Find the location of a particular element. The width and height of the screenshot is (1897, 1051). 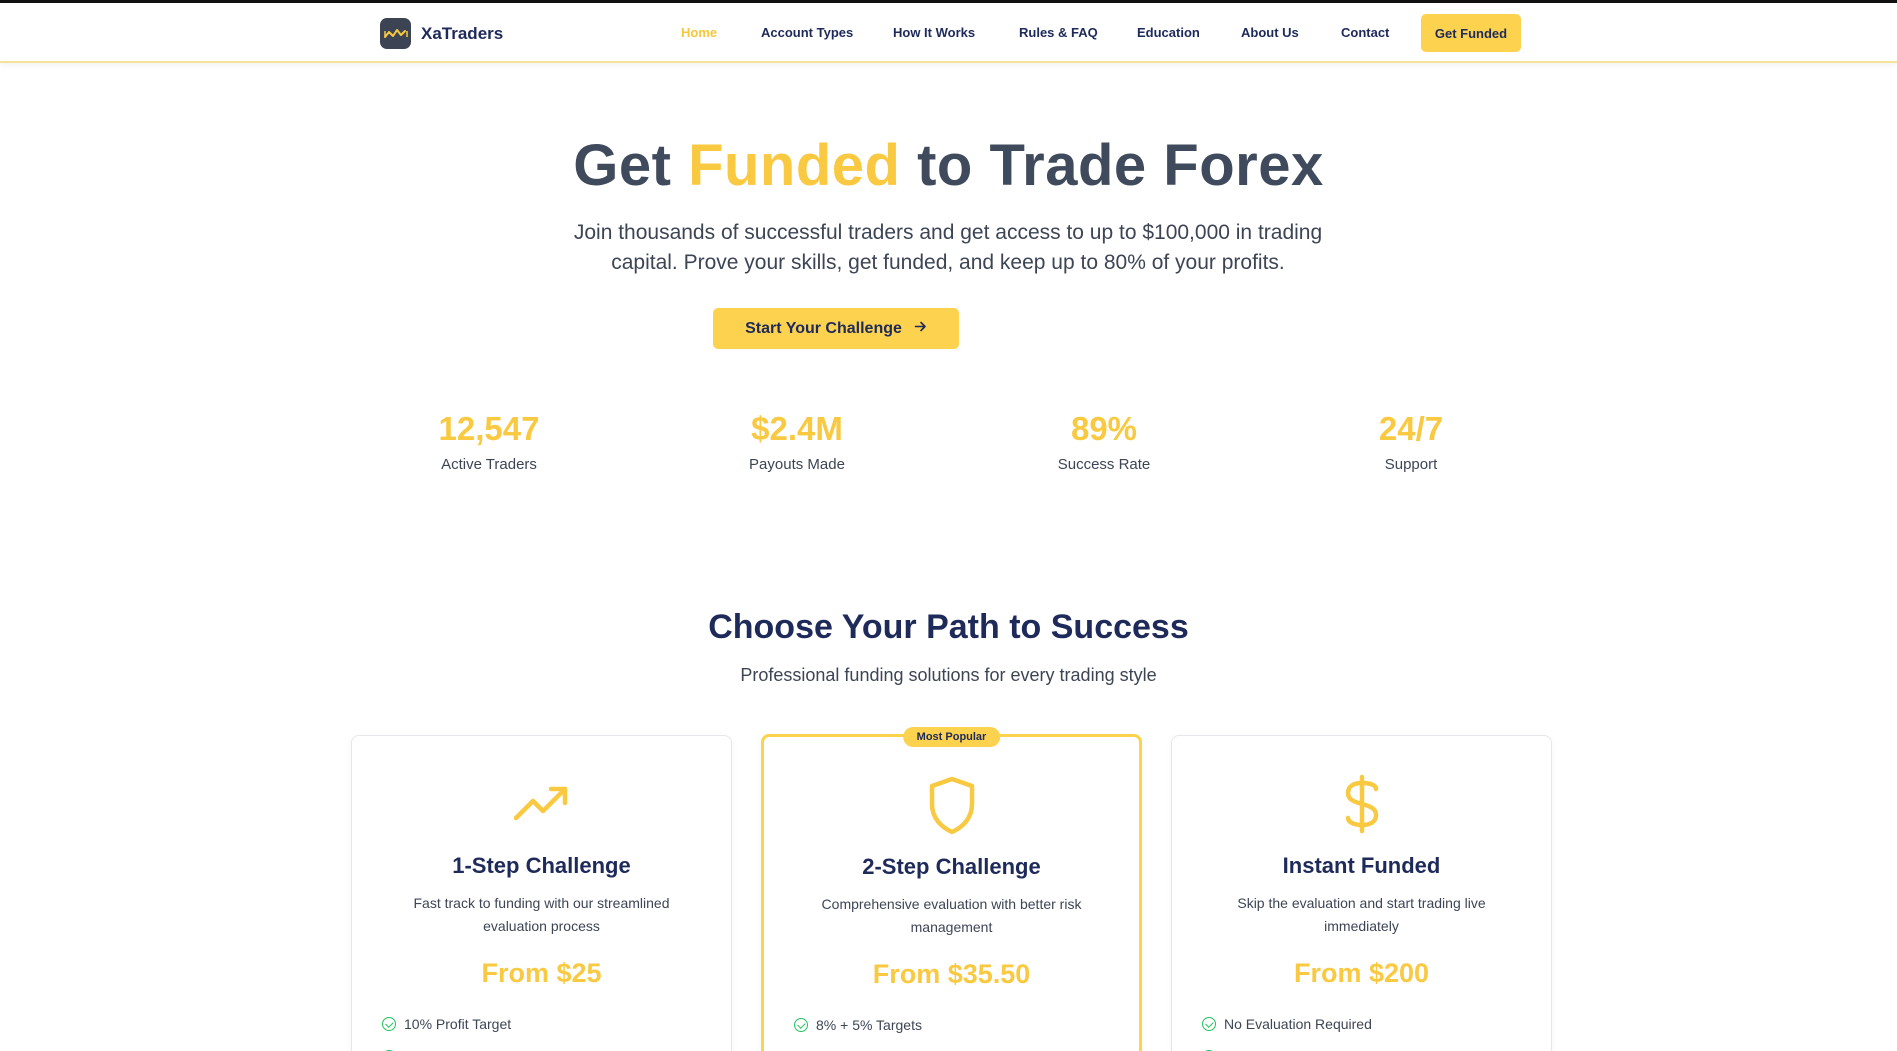

card-title: 2-Step Challenge is located at coordinates (951, 866).